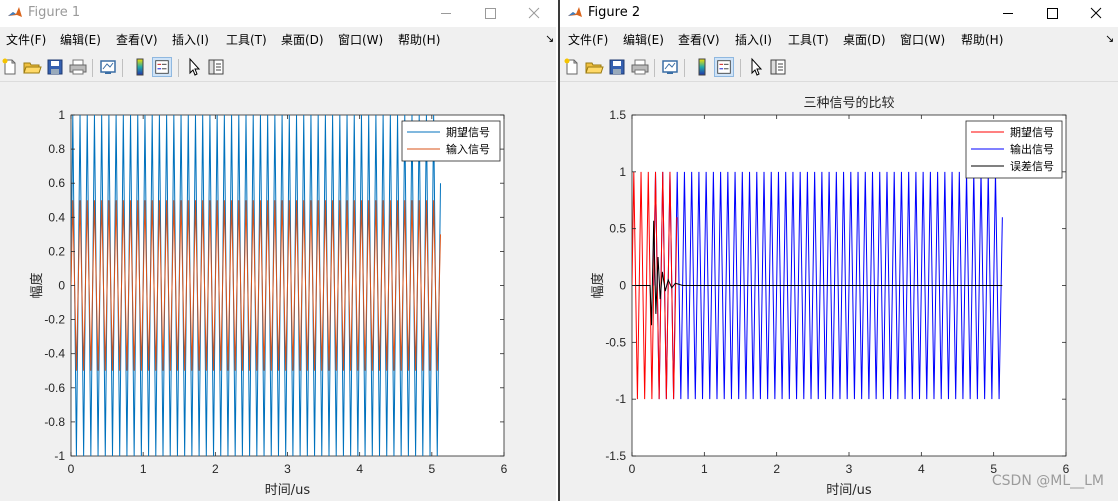 This screenshot has width=1118, height=501. Describe the element at coordinates (1032, 166) in the screenshot. I see `legend-entry: 误差信号` at that location.